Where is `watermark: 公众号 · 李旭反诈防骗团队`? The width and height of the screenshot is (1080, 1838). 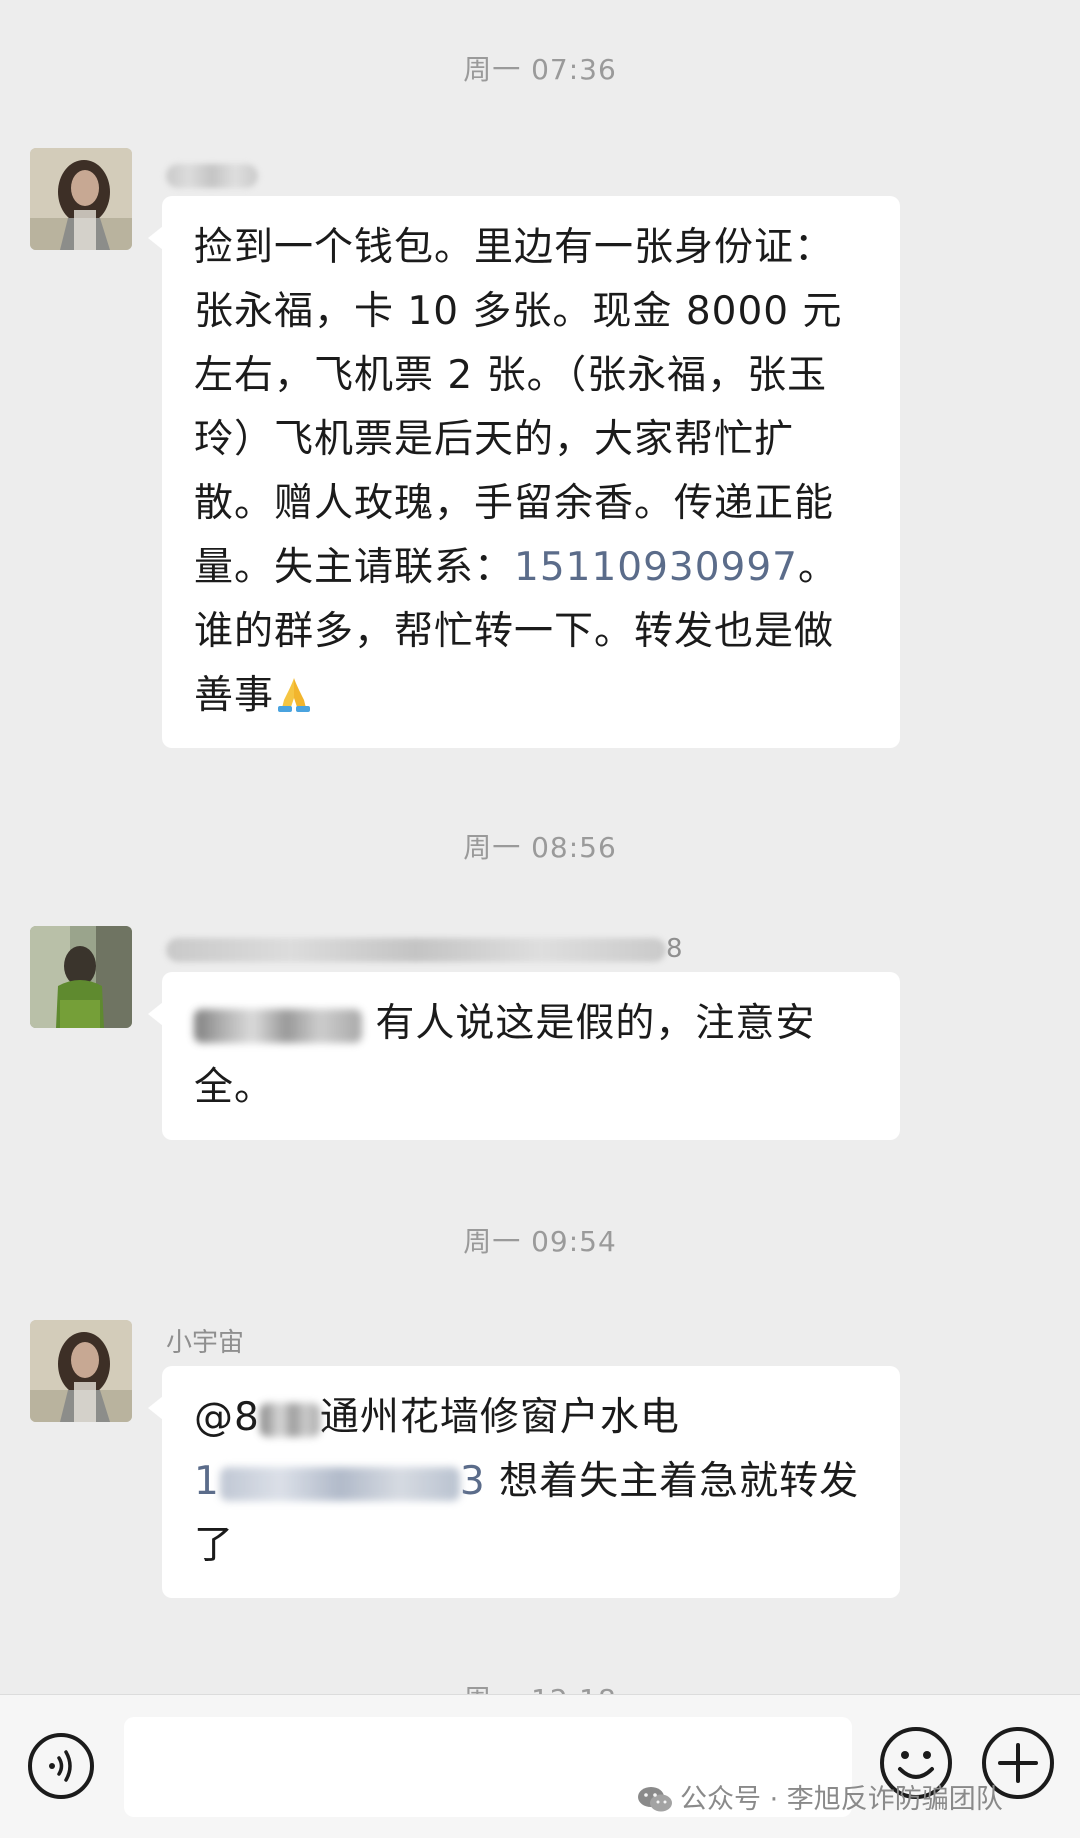 watermark: 公众号 · 李旭反诈防骗团队 is located at coordinates (819, 1800).